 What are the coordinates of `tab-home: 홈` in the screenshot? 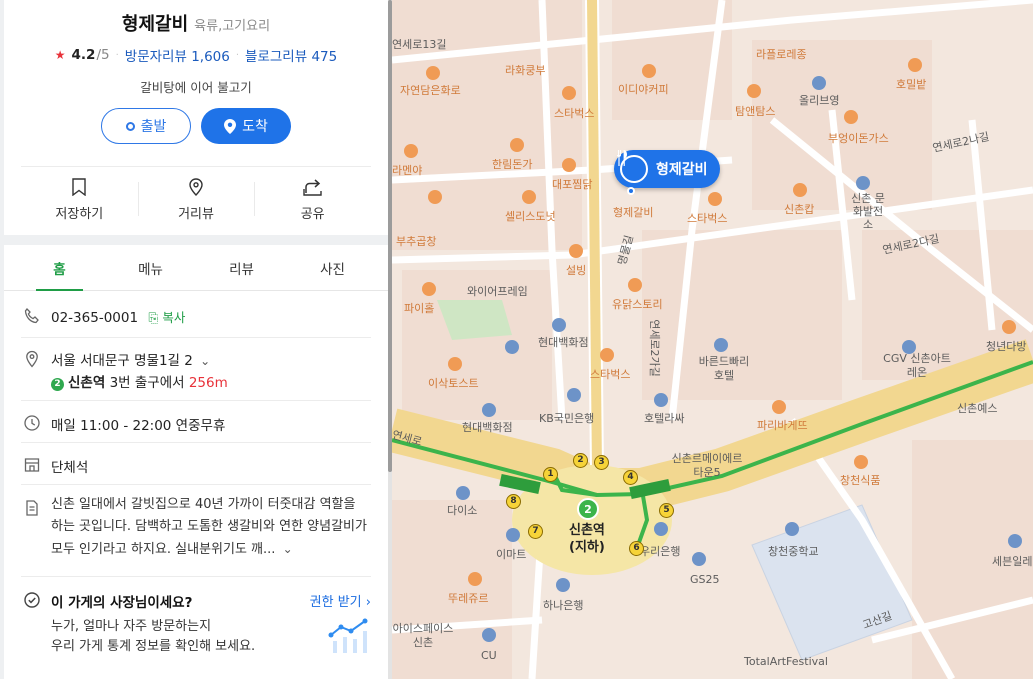 It's located at (59, 268).